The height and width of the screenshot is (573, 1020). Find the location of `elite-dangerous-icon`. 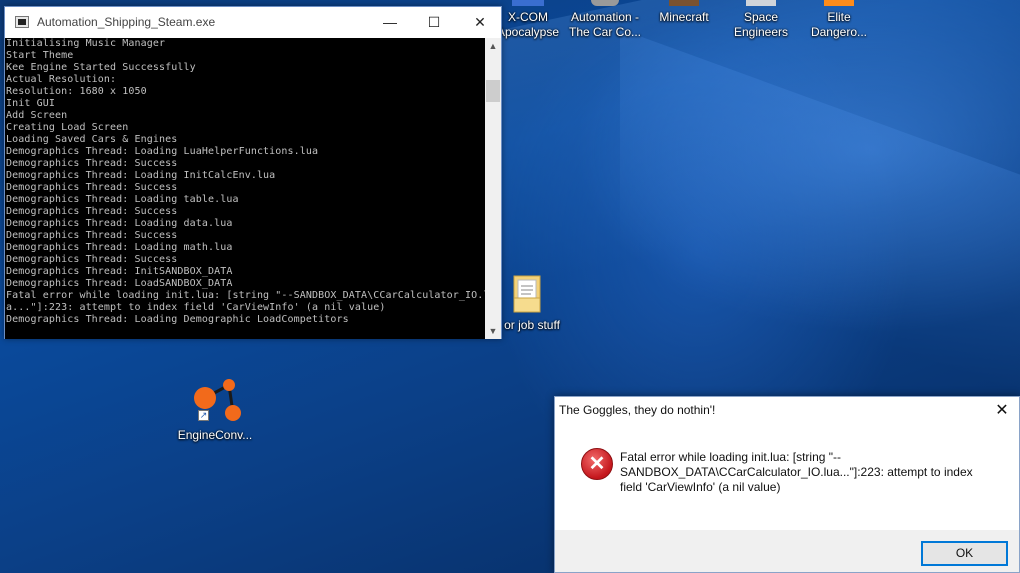

elite-dangerous-icon is located at coordinates (839, 3).